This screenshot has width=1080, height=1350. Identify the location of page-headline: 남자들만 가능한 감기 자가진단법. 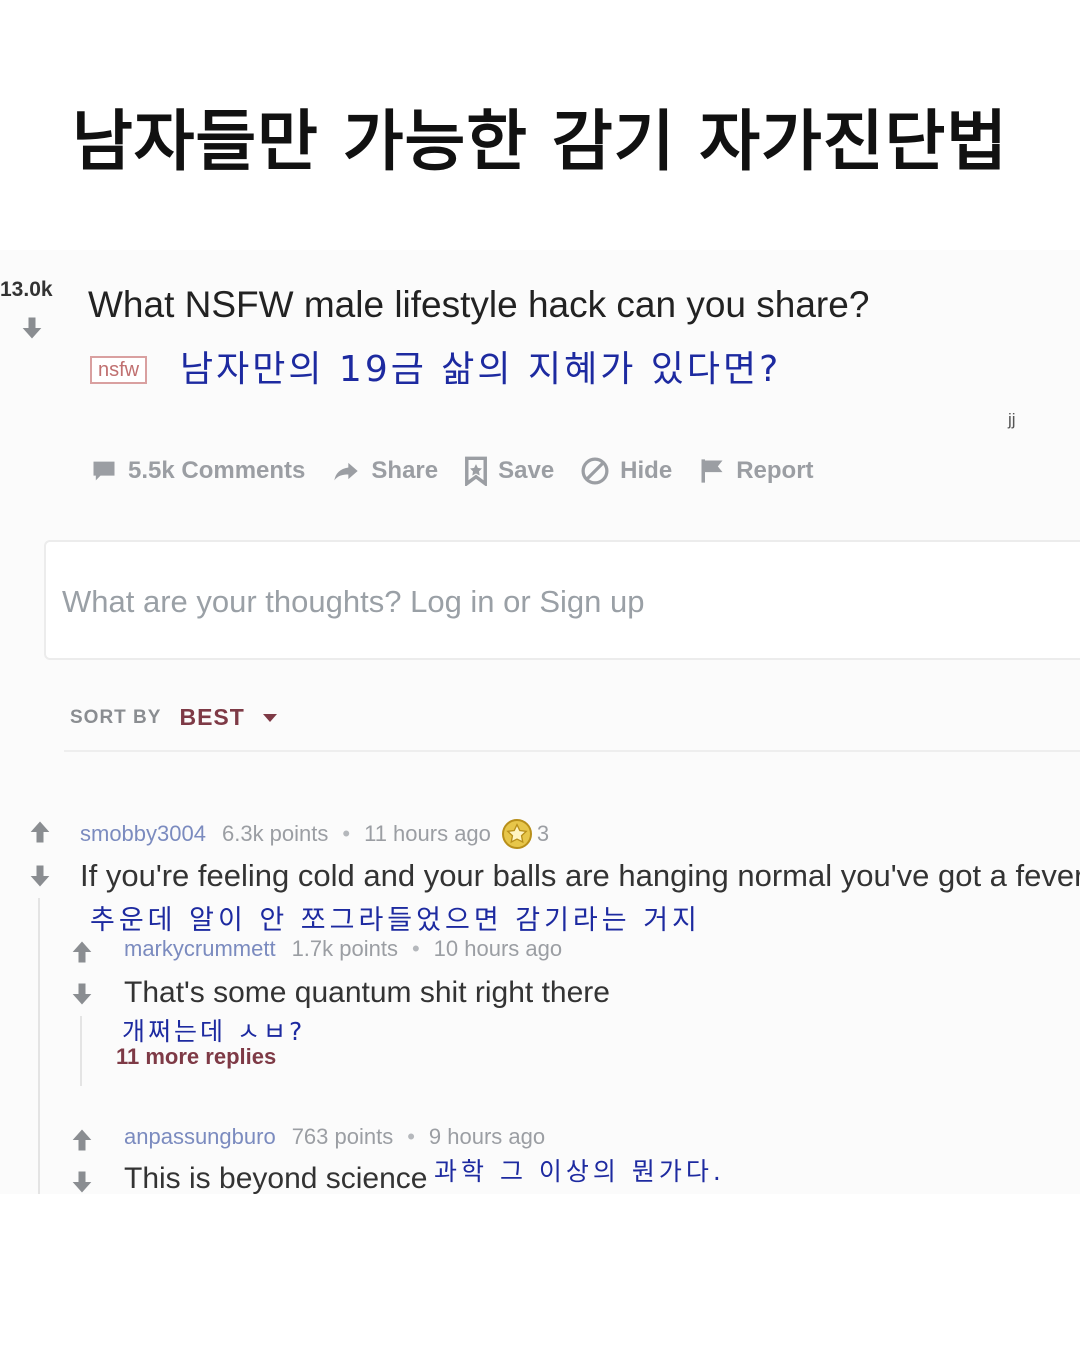
(539, 141).